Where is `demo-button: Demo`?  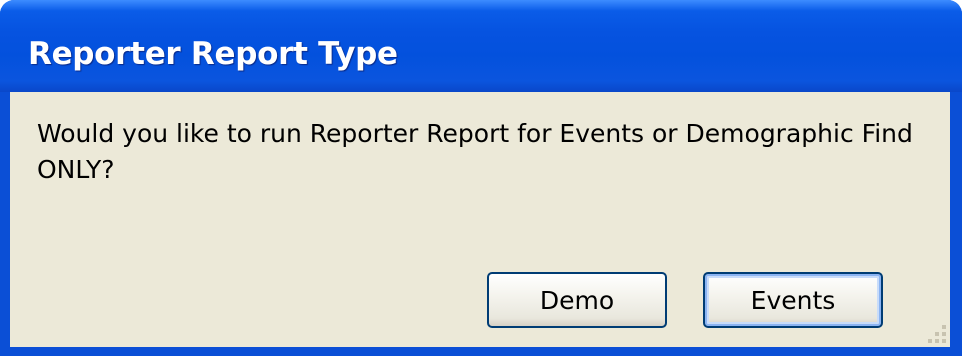 demo-button: Demo is located at coordinates (577, 300).